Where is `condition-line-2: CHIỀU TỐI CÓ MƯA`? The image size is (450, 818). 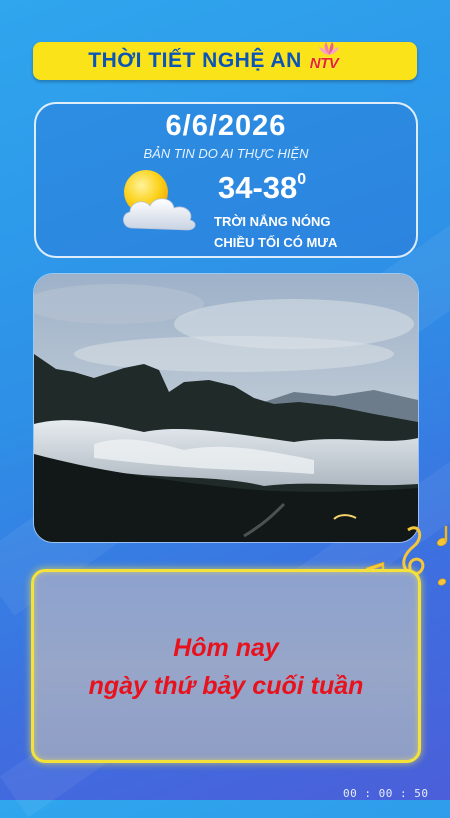 condition-line-2: CHIỀU TỐI CÓ MƯA is located at coordinates (276, 242).